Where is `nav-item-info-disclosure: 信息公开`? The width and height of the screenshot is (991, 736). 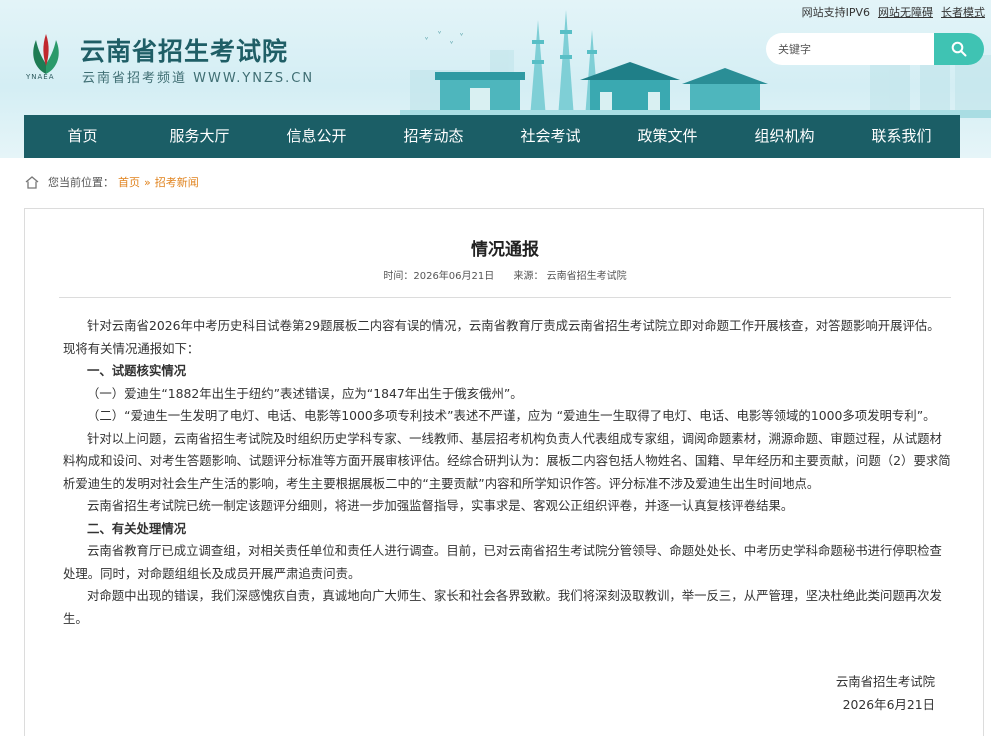
nav-item-info-disclosure: 信息公开 is located at coordinates (316, 136).